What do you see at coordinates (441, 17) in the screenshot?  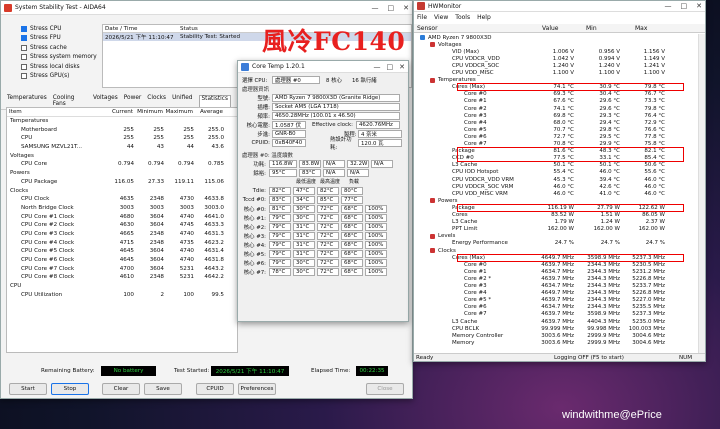 I see `menu-view: View` at bounding box center [441, 17].